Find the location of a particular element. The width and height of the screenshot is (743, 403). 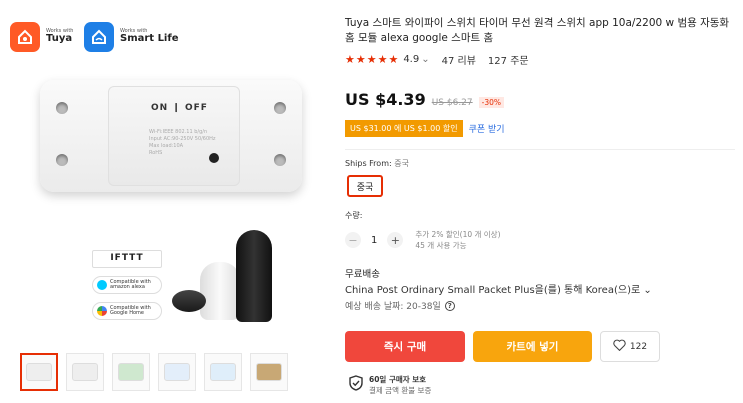

help-icon: ? is located at coordinates (449, 305).